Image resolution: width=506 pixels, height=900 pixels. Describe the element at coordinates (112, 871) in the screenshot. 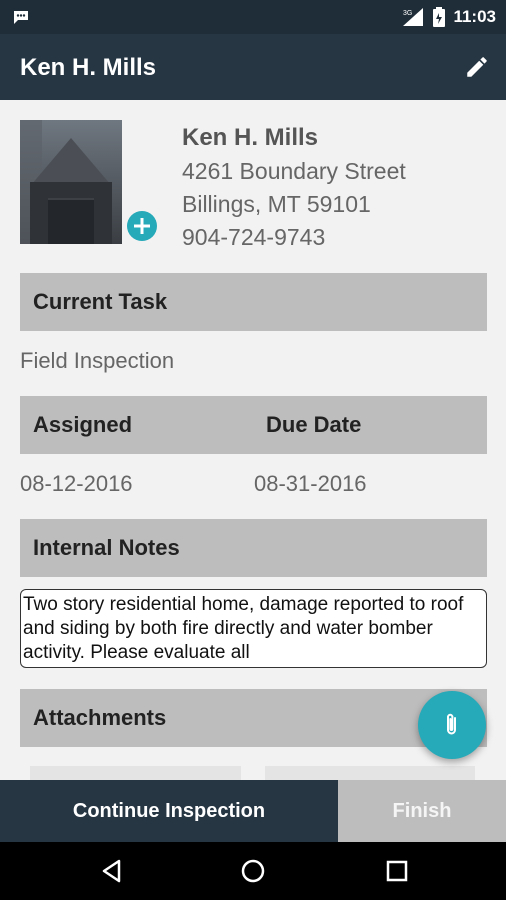

I see `back-icon` at that location.